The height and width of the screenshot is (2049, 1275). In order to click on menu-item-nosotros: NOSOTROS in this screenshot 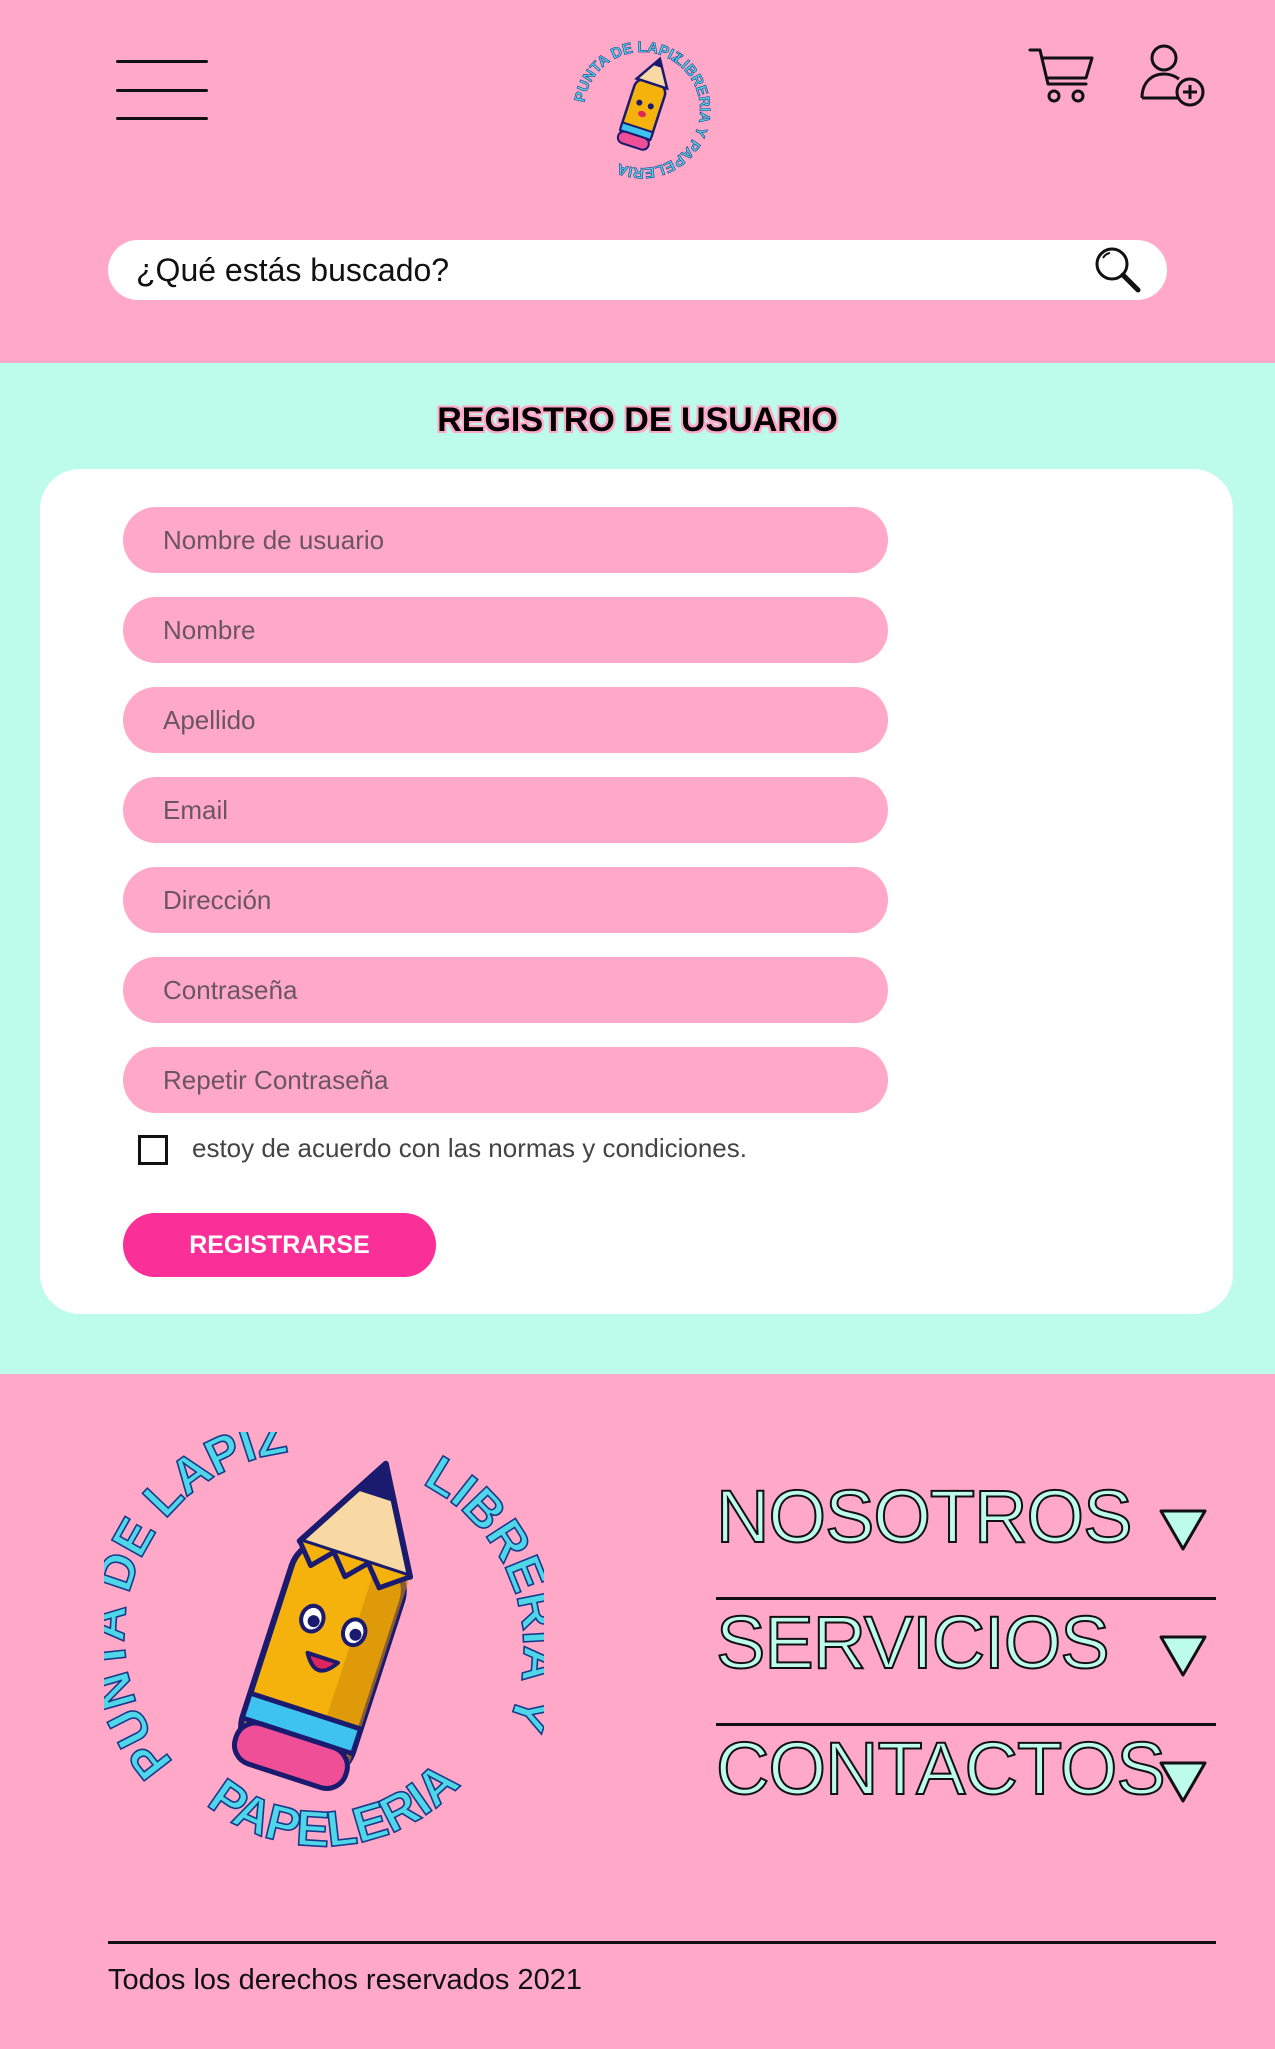, I will do `click(965, 1537)`.